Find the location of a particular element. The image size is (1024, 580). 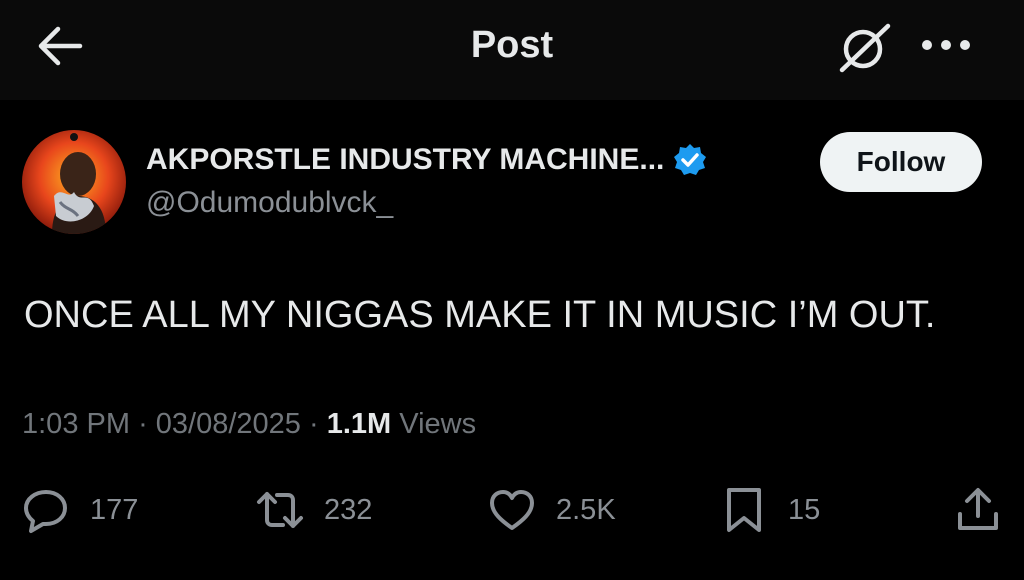

share-icon is located at coordinates (978, 510).